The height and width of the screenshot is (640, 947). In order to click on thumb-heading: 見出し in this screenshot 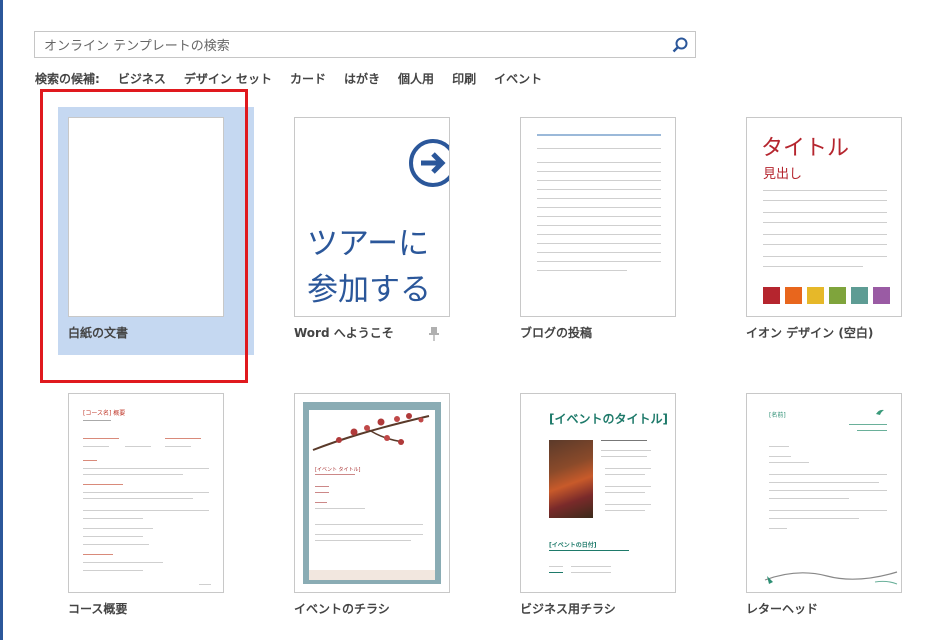, I will do `click(783, 174)`.